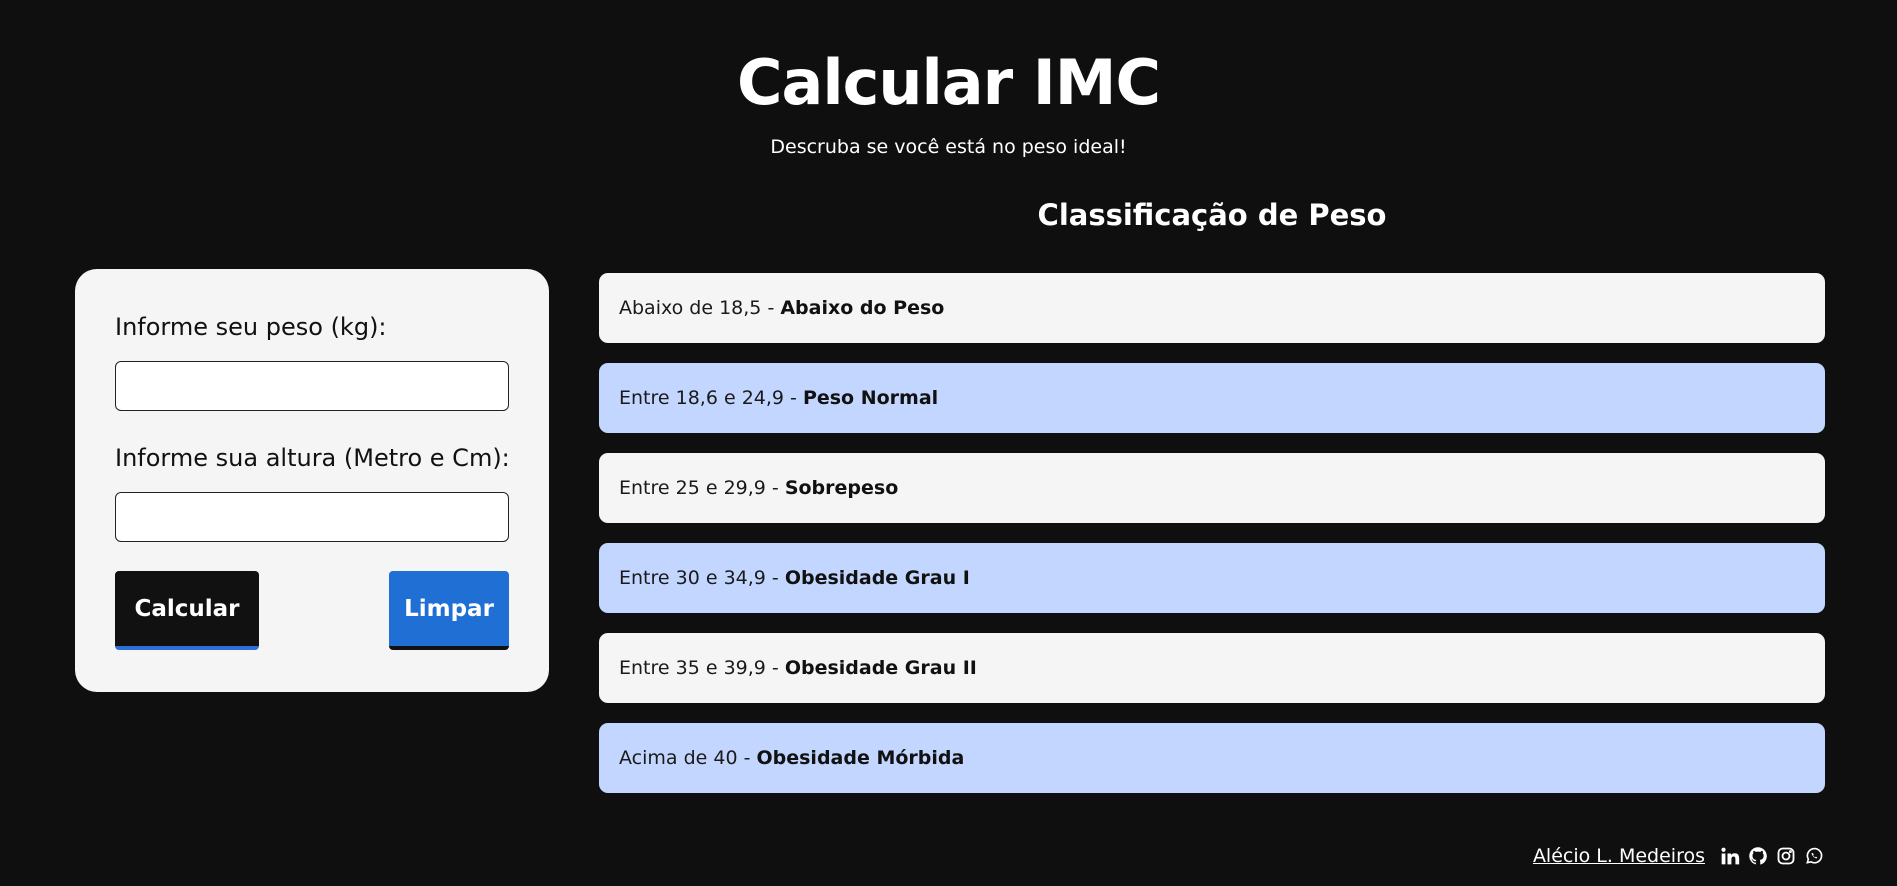 The image size is (1897, 886). I want to click on instagram-icon, so click(1786, 856).